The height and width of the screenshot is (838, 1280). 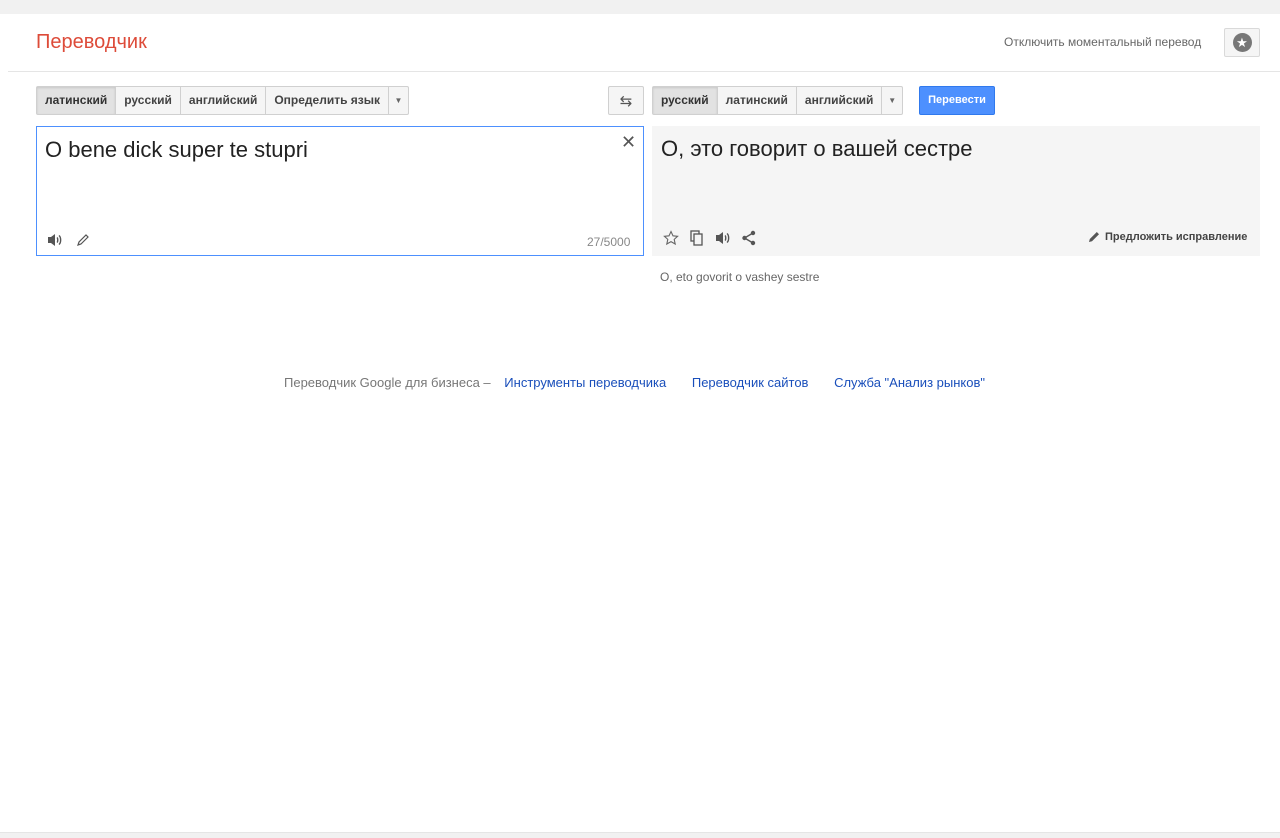 I want to click on settings-button: ★, so click(x=1242, y=42).